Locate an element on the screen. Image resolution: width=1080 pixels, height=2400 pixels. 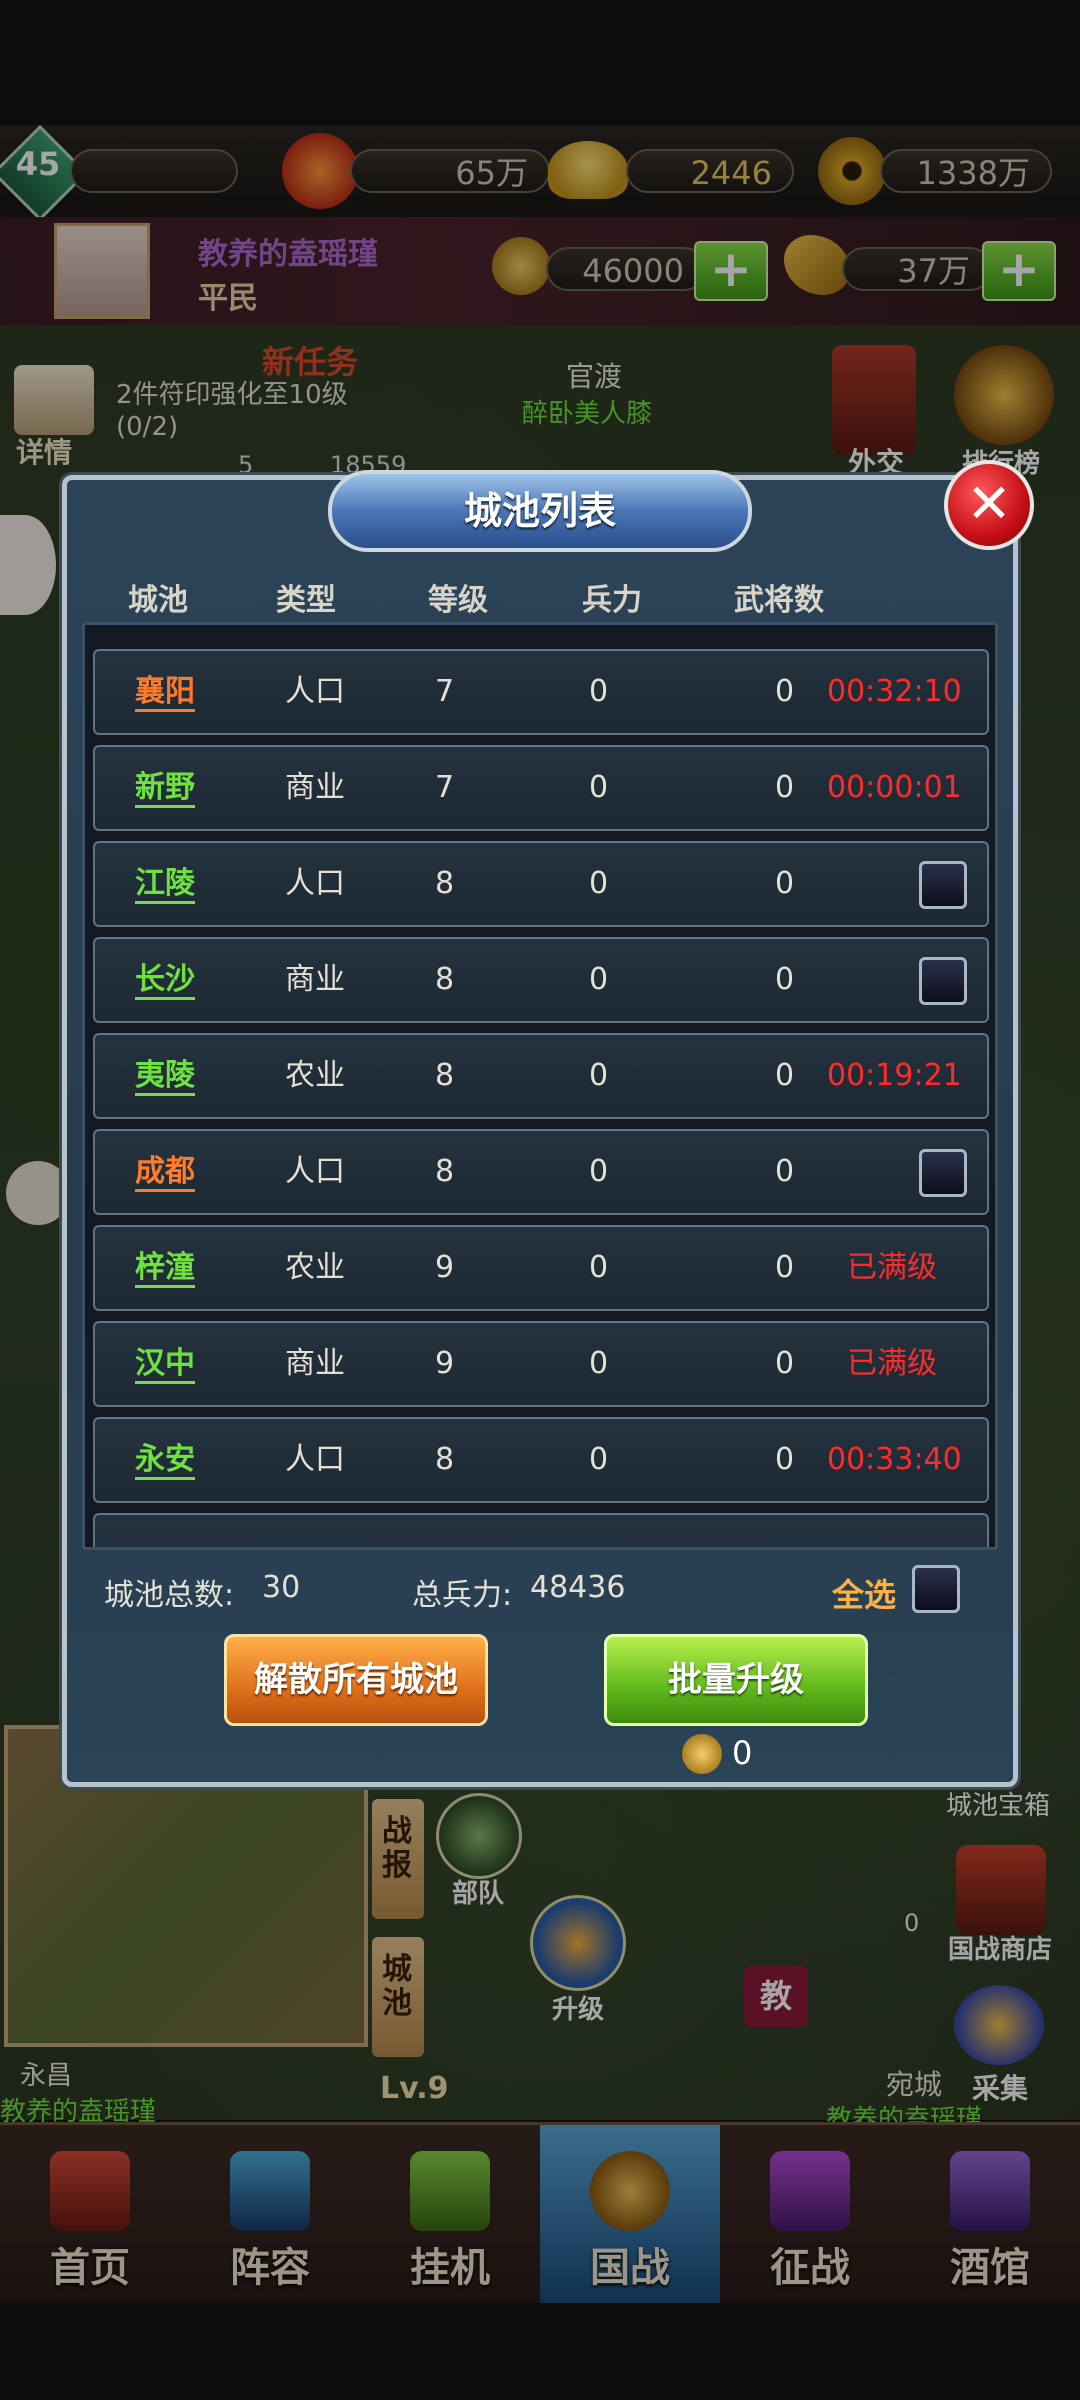
city-row: 襄阳 人口 7 0 0 00:32:10 is located at coordinates (541, 692).